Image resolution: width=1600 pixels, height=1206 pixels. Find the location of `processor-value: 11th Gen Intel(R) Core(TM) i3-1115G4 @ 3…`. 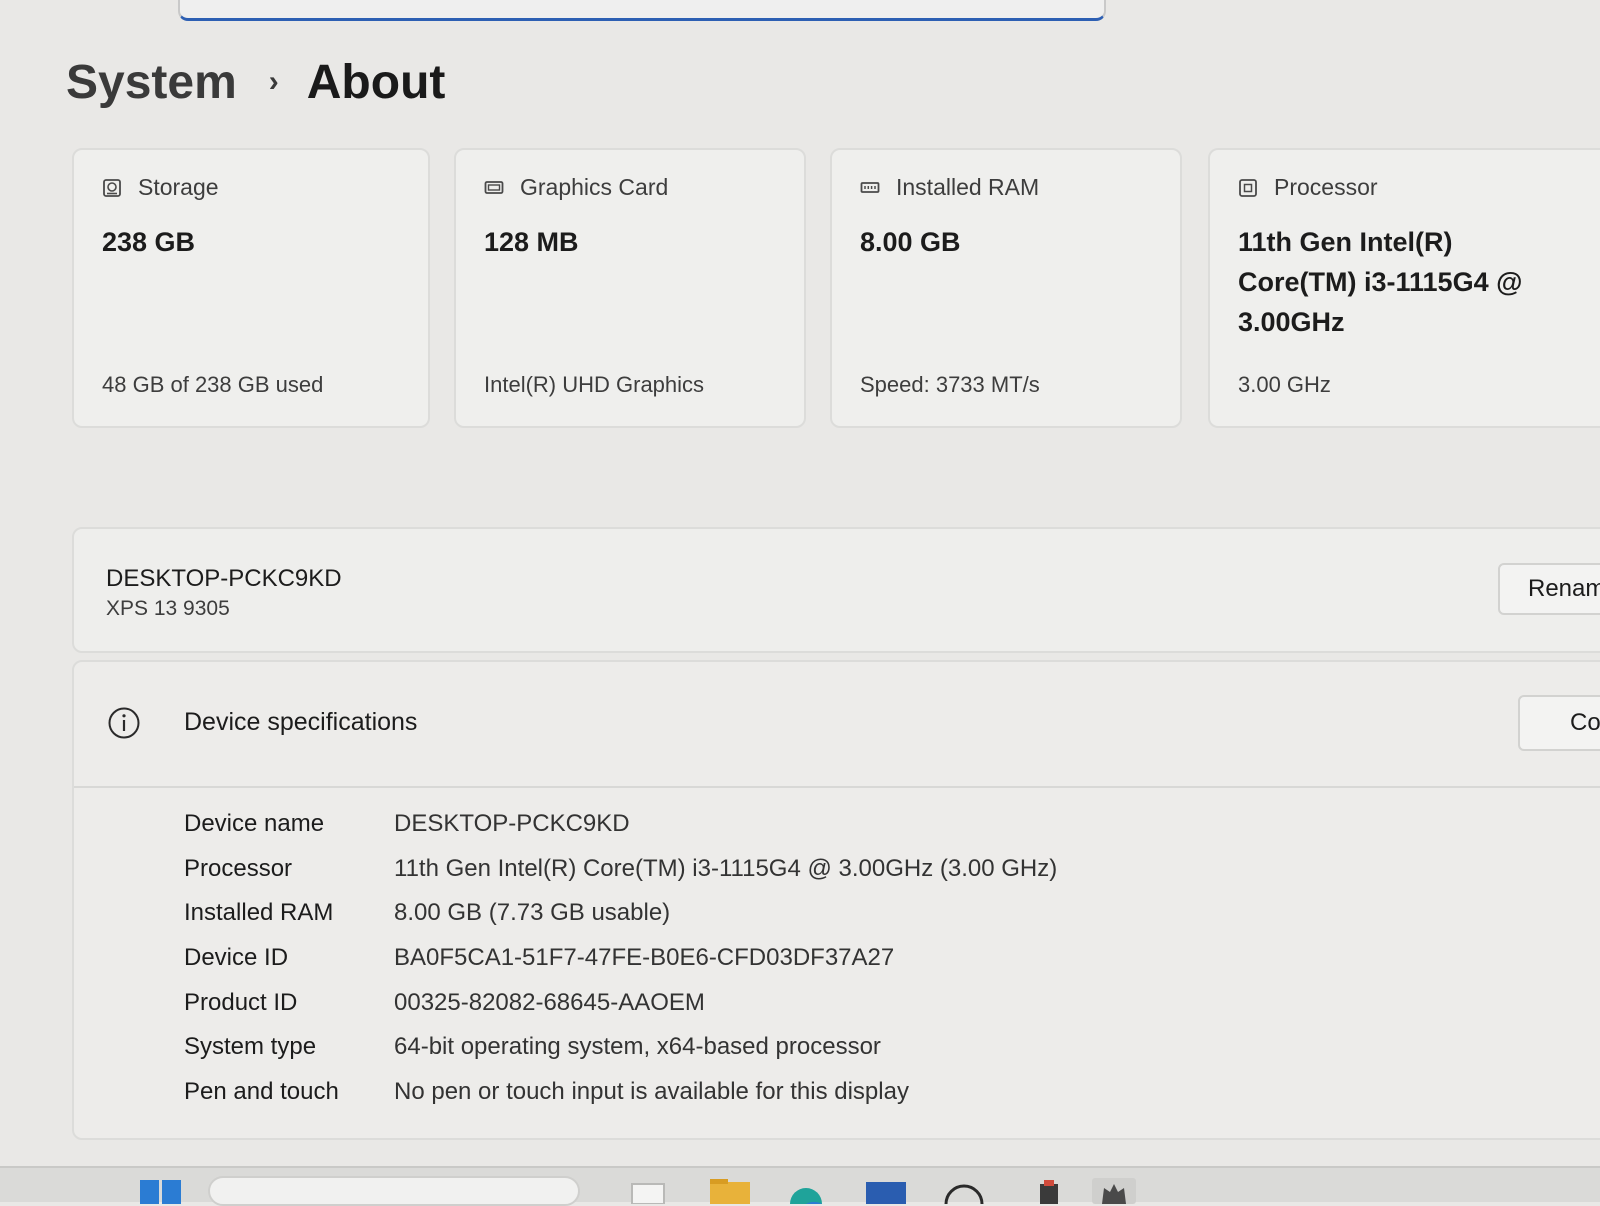

processor-value: 11th Gen Intel(R) Core(TM) i3-1115G4 @ 3… is located at coordinates (1380, 282).